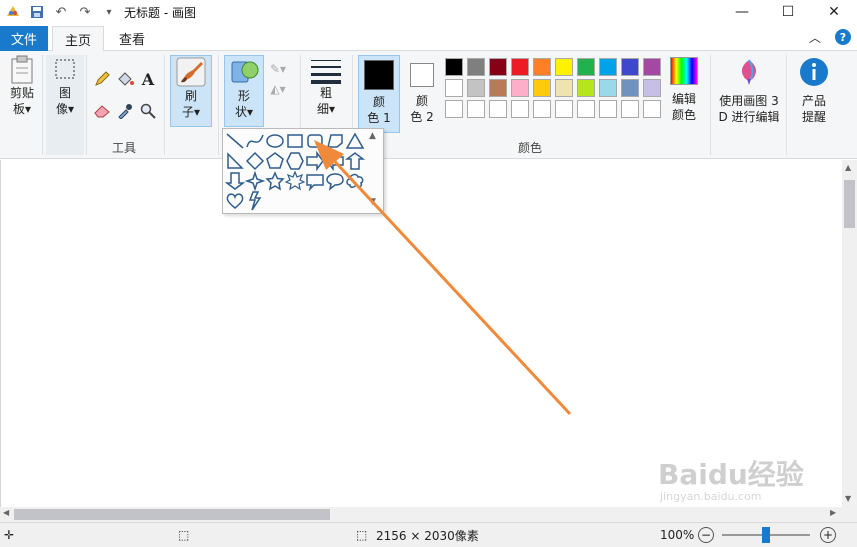 The width and height of the screenshot is (857, 547). What do you see at coordinates (255, 141) in the screenshot?
I see `shape-curve-icon` at bounding box center [255, 141].